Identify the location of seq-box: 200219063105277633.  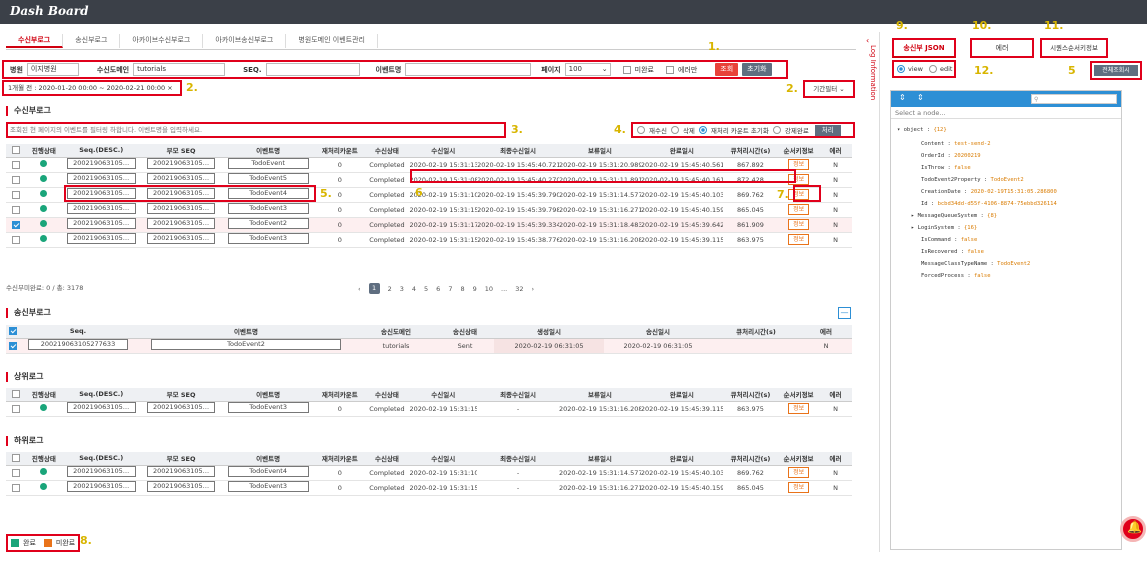
(78, 344).